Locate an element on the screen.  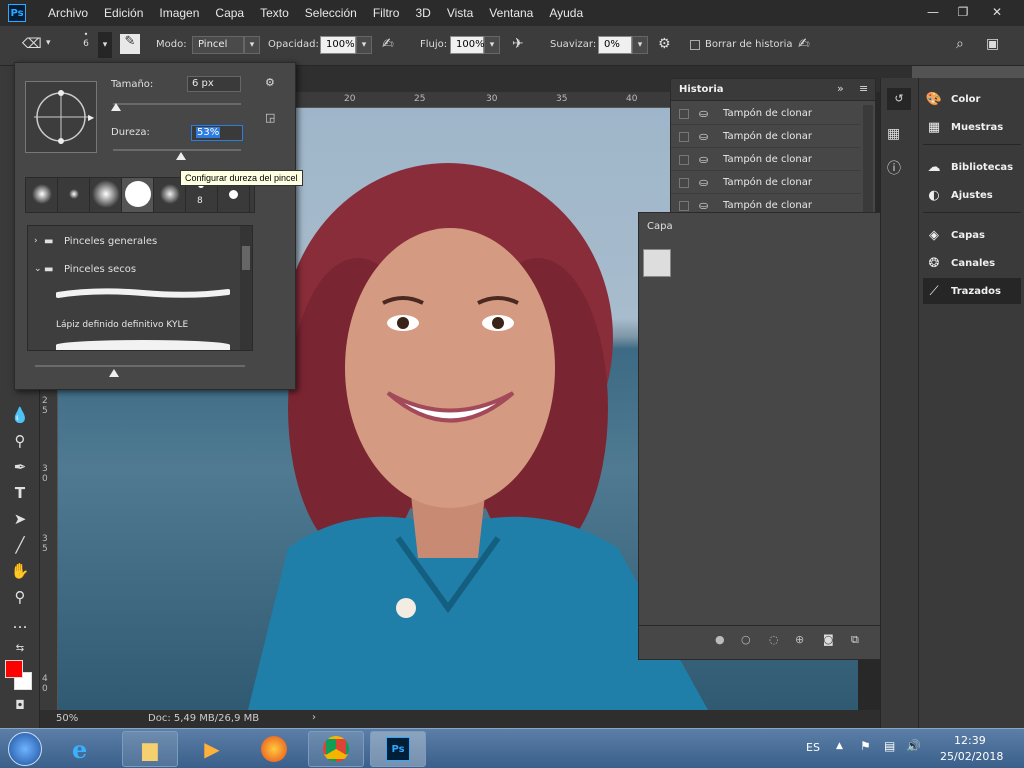
hand-tool-icon: ✋ is located at coordinates (20, 571).